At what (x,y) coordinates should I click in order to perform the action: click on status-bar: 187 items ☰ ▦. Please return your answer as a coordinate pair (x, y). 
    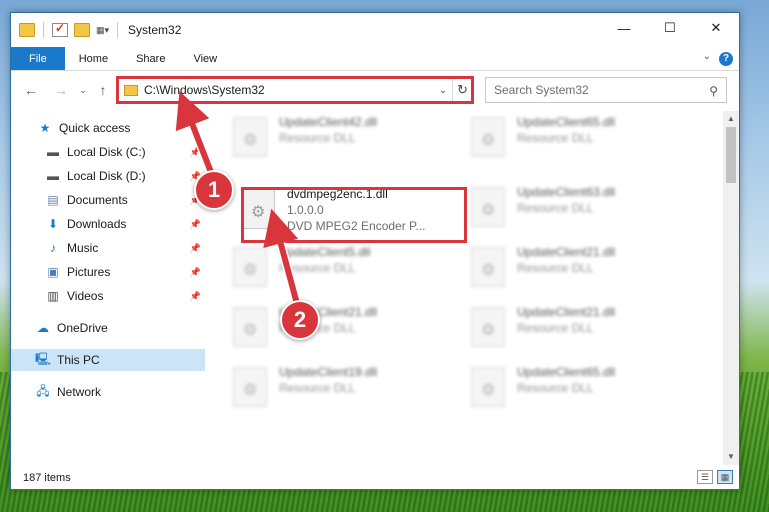
    Looking at the image, I should click on (375, 478).